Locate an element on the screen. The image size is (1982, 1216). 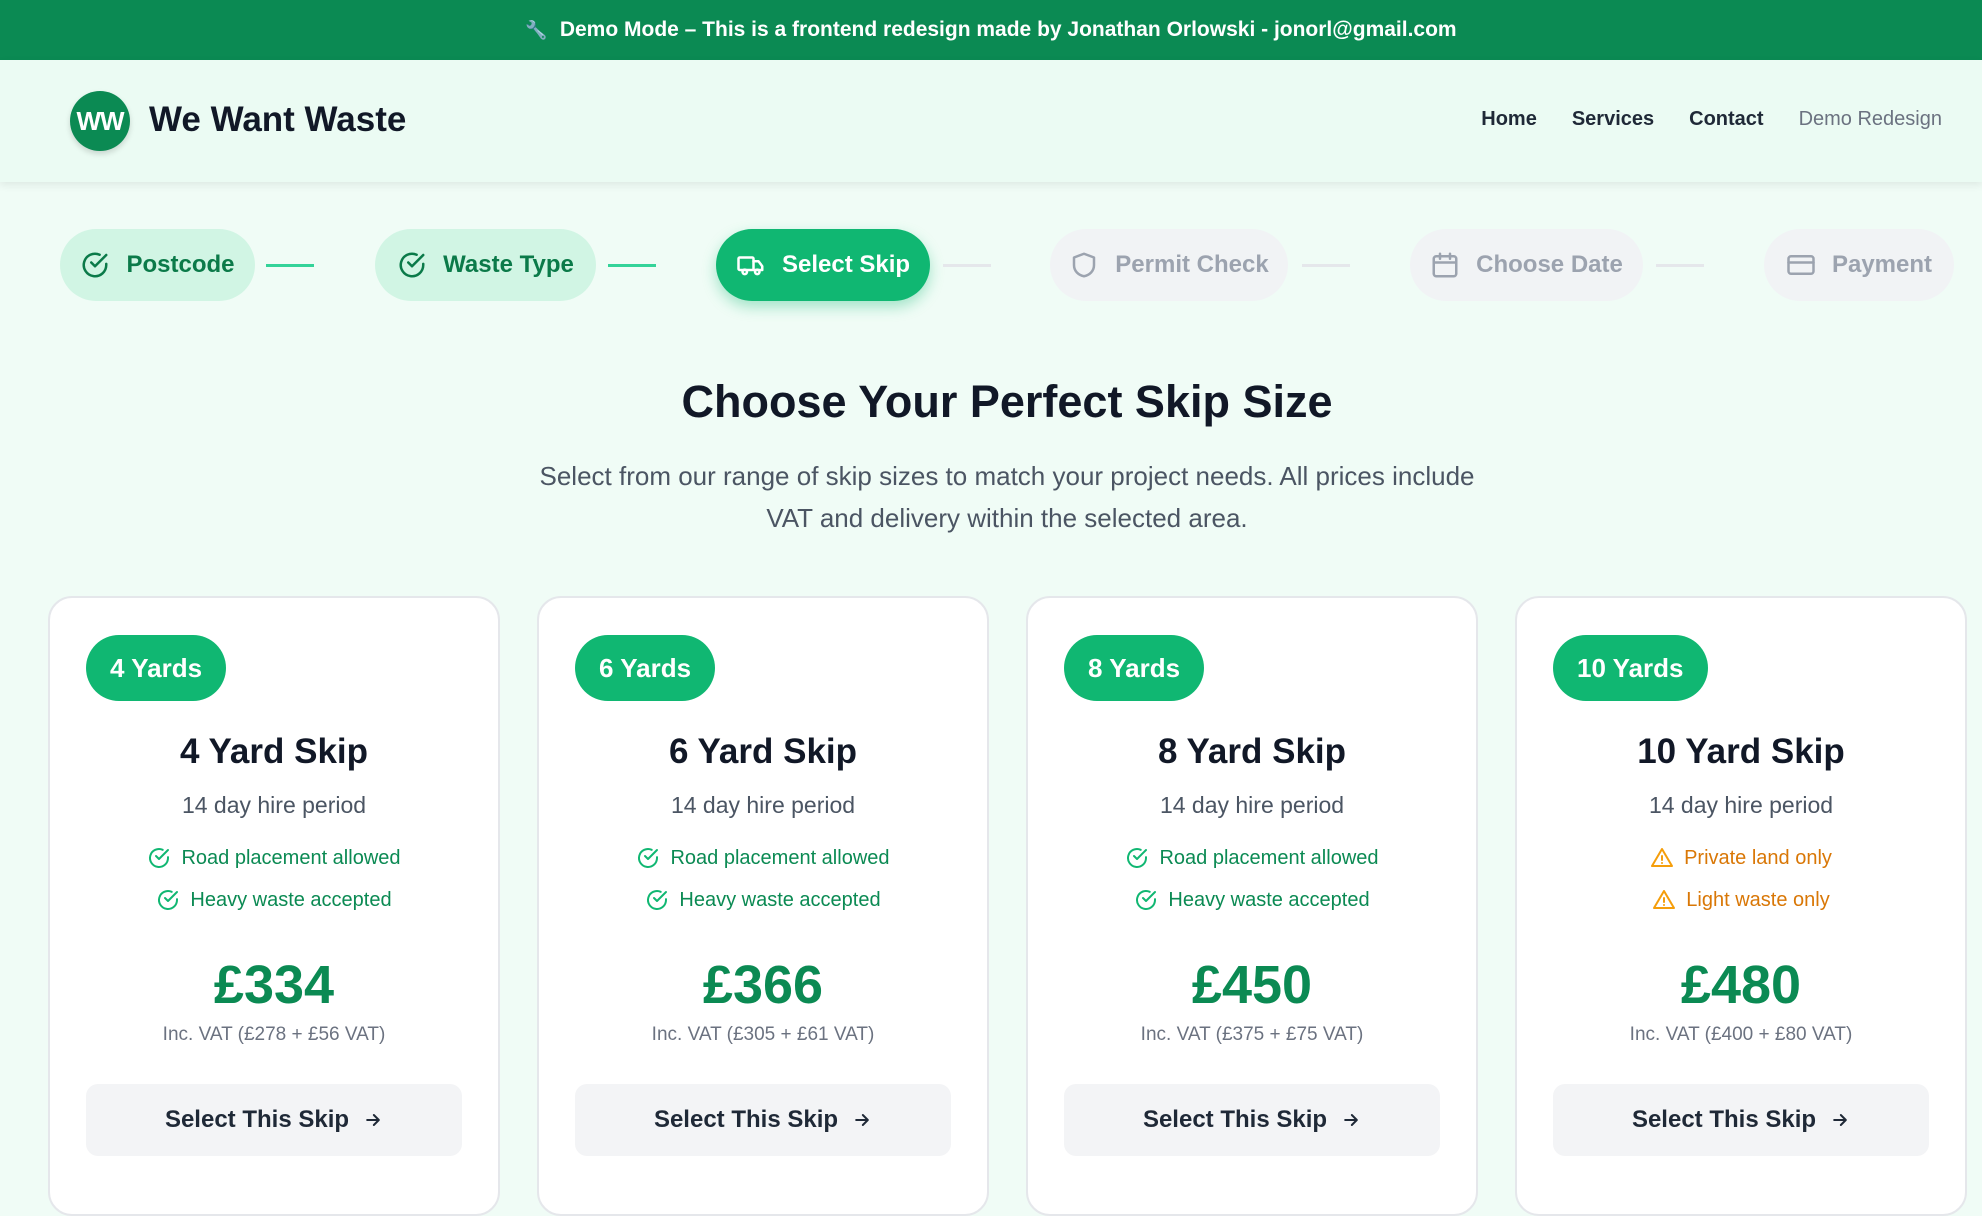
feature-item: Light waste only is located at coordinates (1741, 900).